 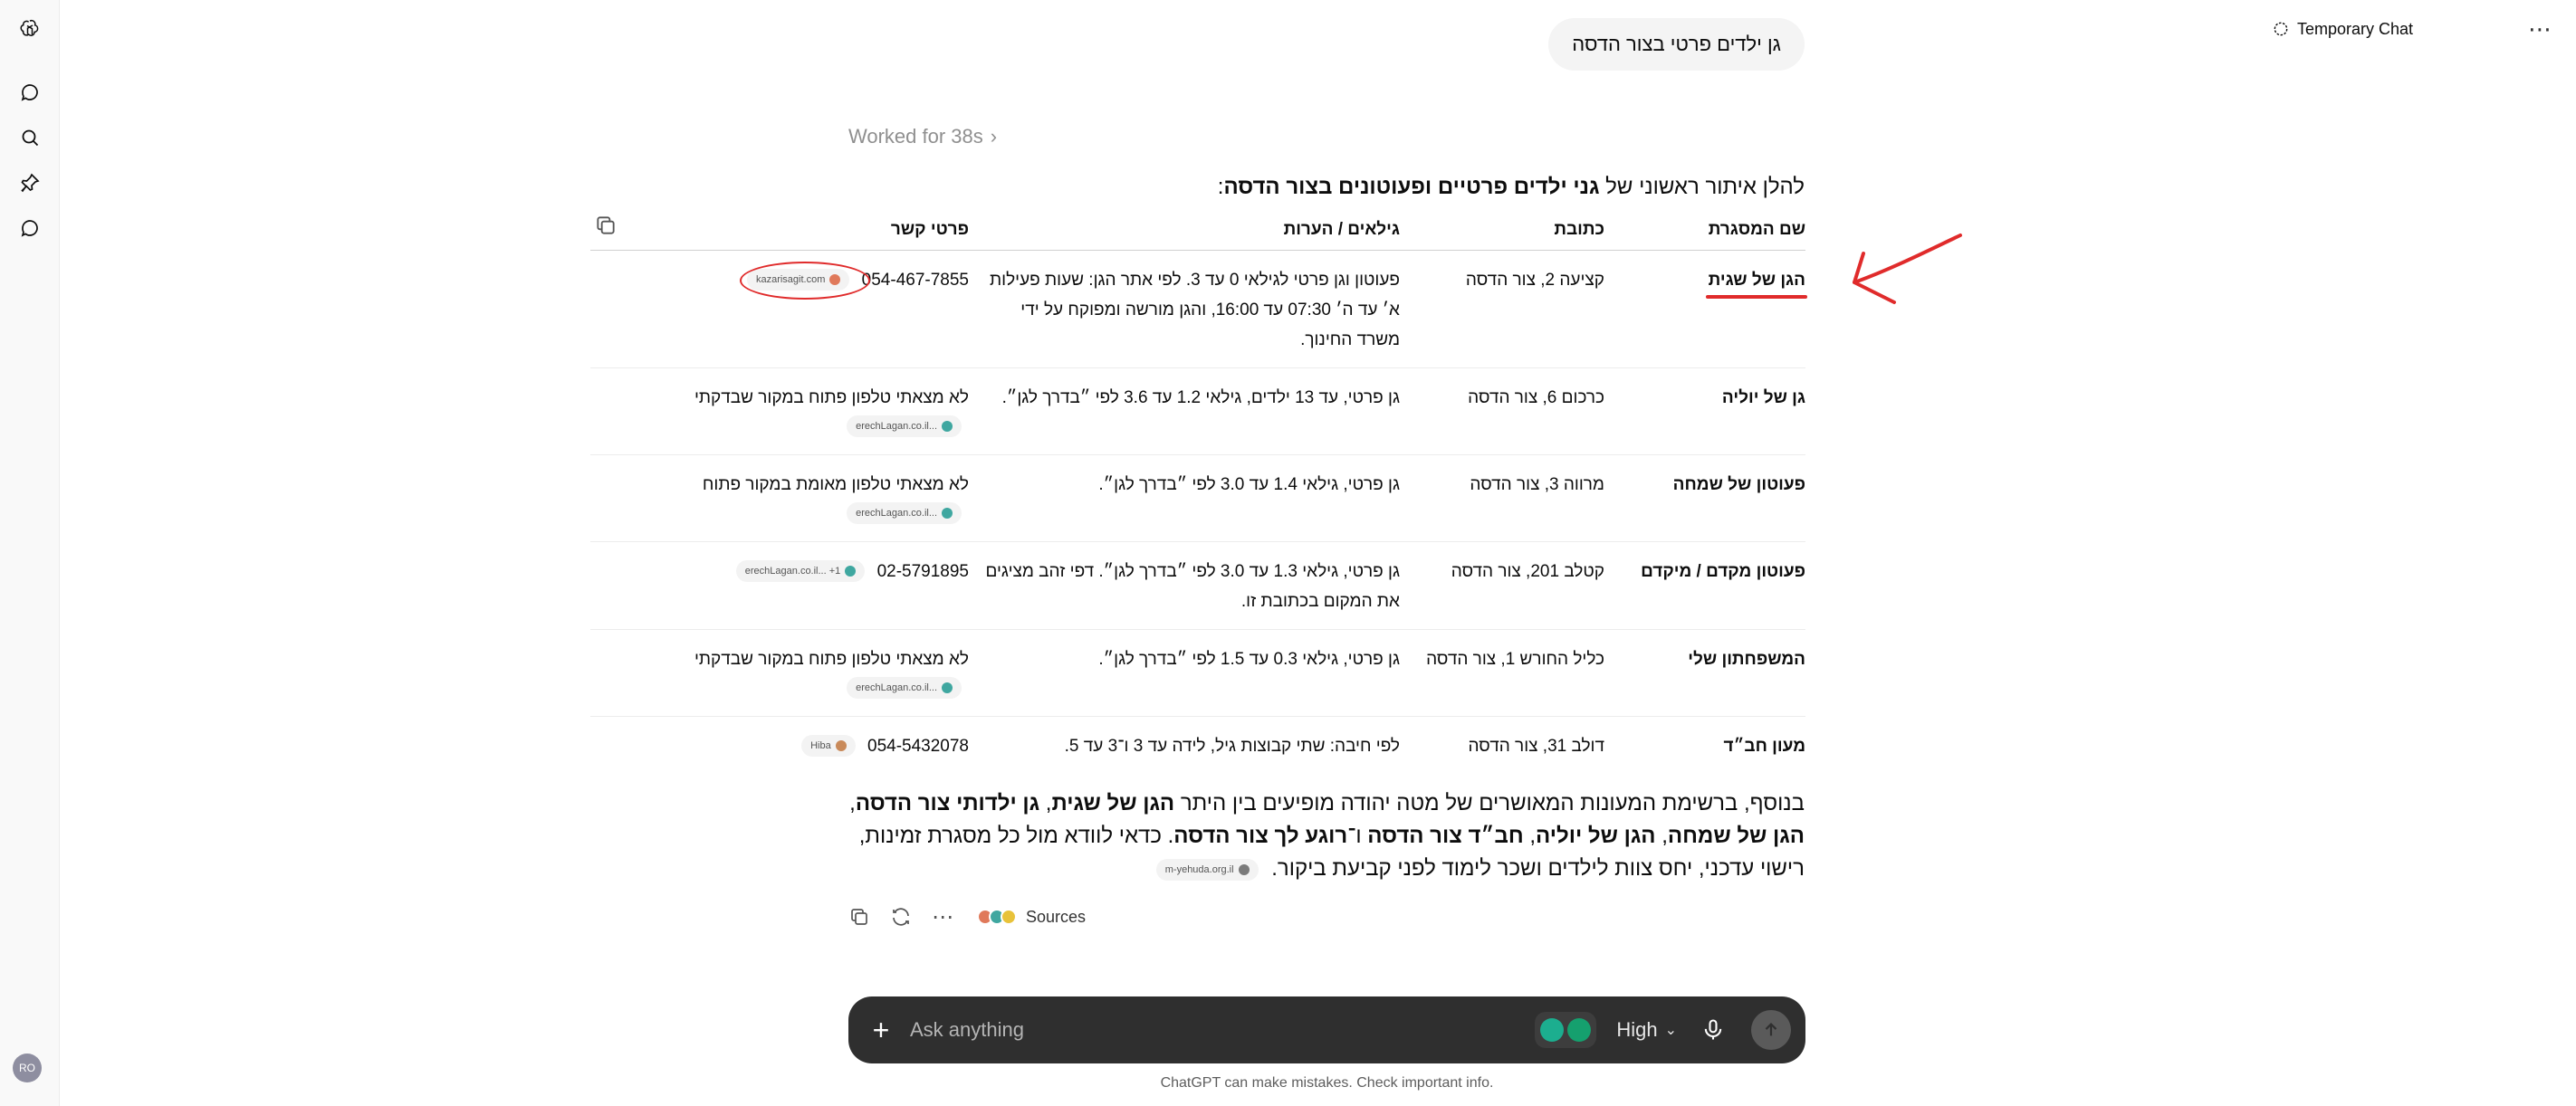 What do you see at coordinates (1713, 1030) in the screenshot?
I see `microphone-icon` at bounding box center [1713, 1030].